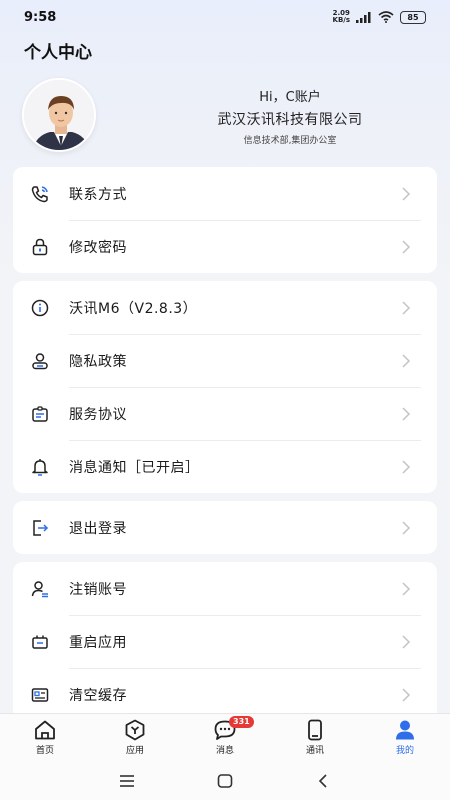  I want to click on status-indicators: 2.09 KB/s 85, so click(379, 17).